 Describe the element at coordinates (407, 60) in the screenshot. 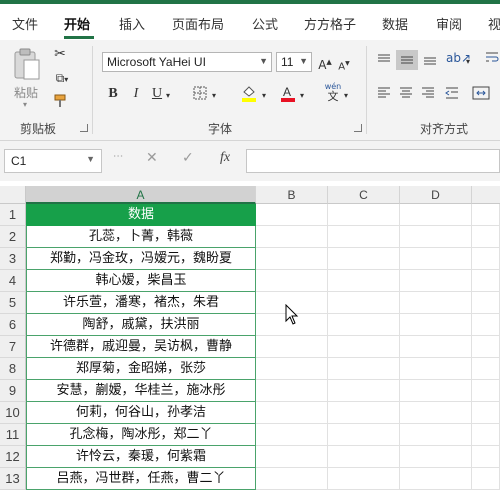

I see `align-middle-icon` at that location.